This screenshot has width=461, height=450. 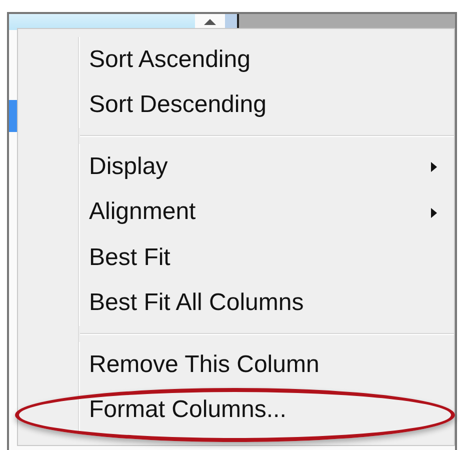 What do you see at coordinates (128, 166) in the screenshot?
I see `menu-item: Display` at bounding box center [128, 166].